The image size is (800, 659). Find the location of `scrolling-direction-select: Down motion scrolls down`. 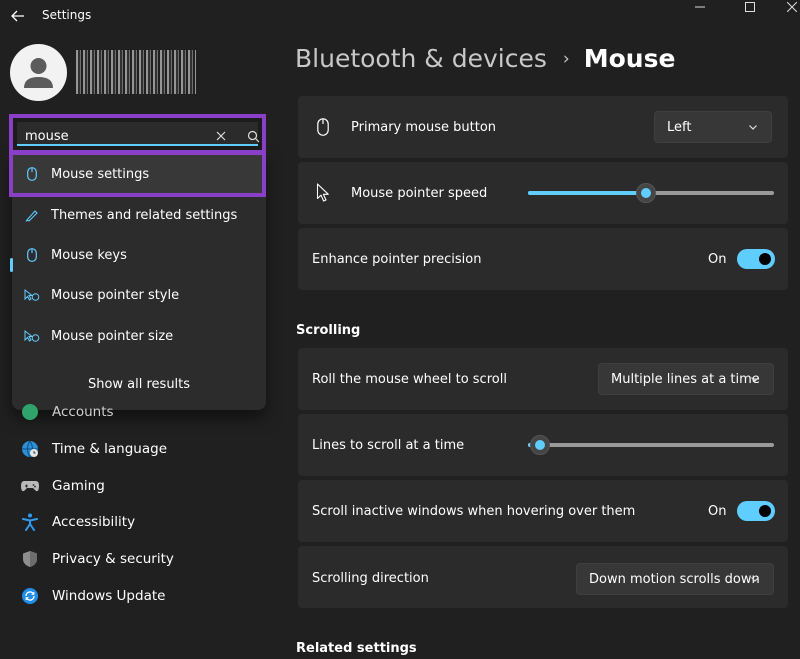

scrolling-direction-select: Down motion scrolls down is located at coordinates (675, 579).